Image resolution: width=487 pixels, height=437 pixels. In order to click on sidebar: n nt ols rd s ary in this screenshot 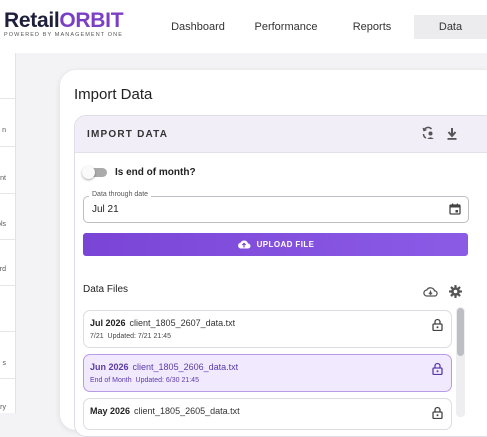, I will do `click(8, 233)`.